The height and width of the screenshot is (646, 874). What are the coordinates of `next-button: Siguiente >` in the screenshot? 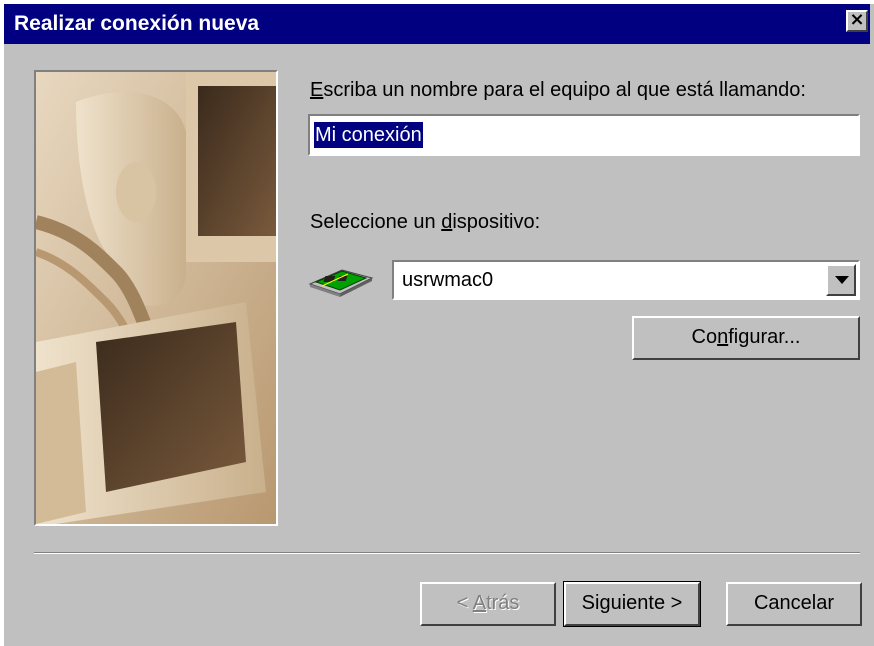 It's located at (632, 604).